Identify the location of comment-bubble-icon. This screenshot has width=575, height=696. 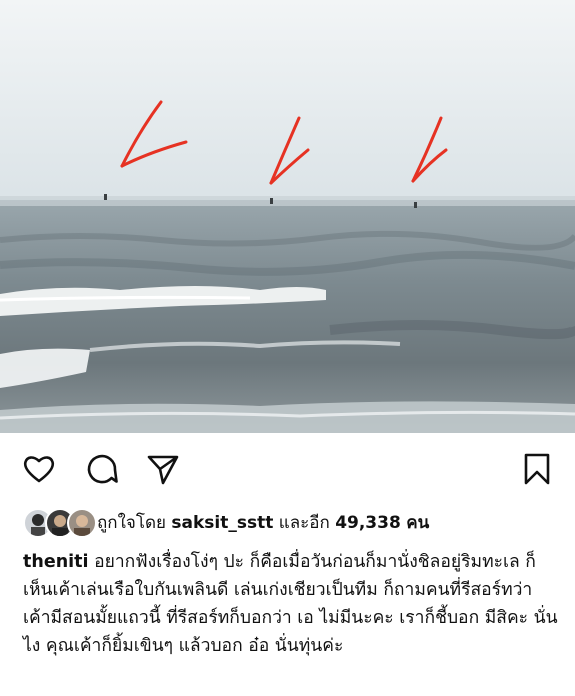
(102, 469).